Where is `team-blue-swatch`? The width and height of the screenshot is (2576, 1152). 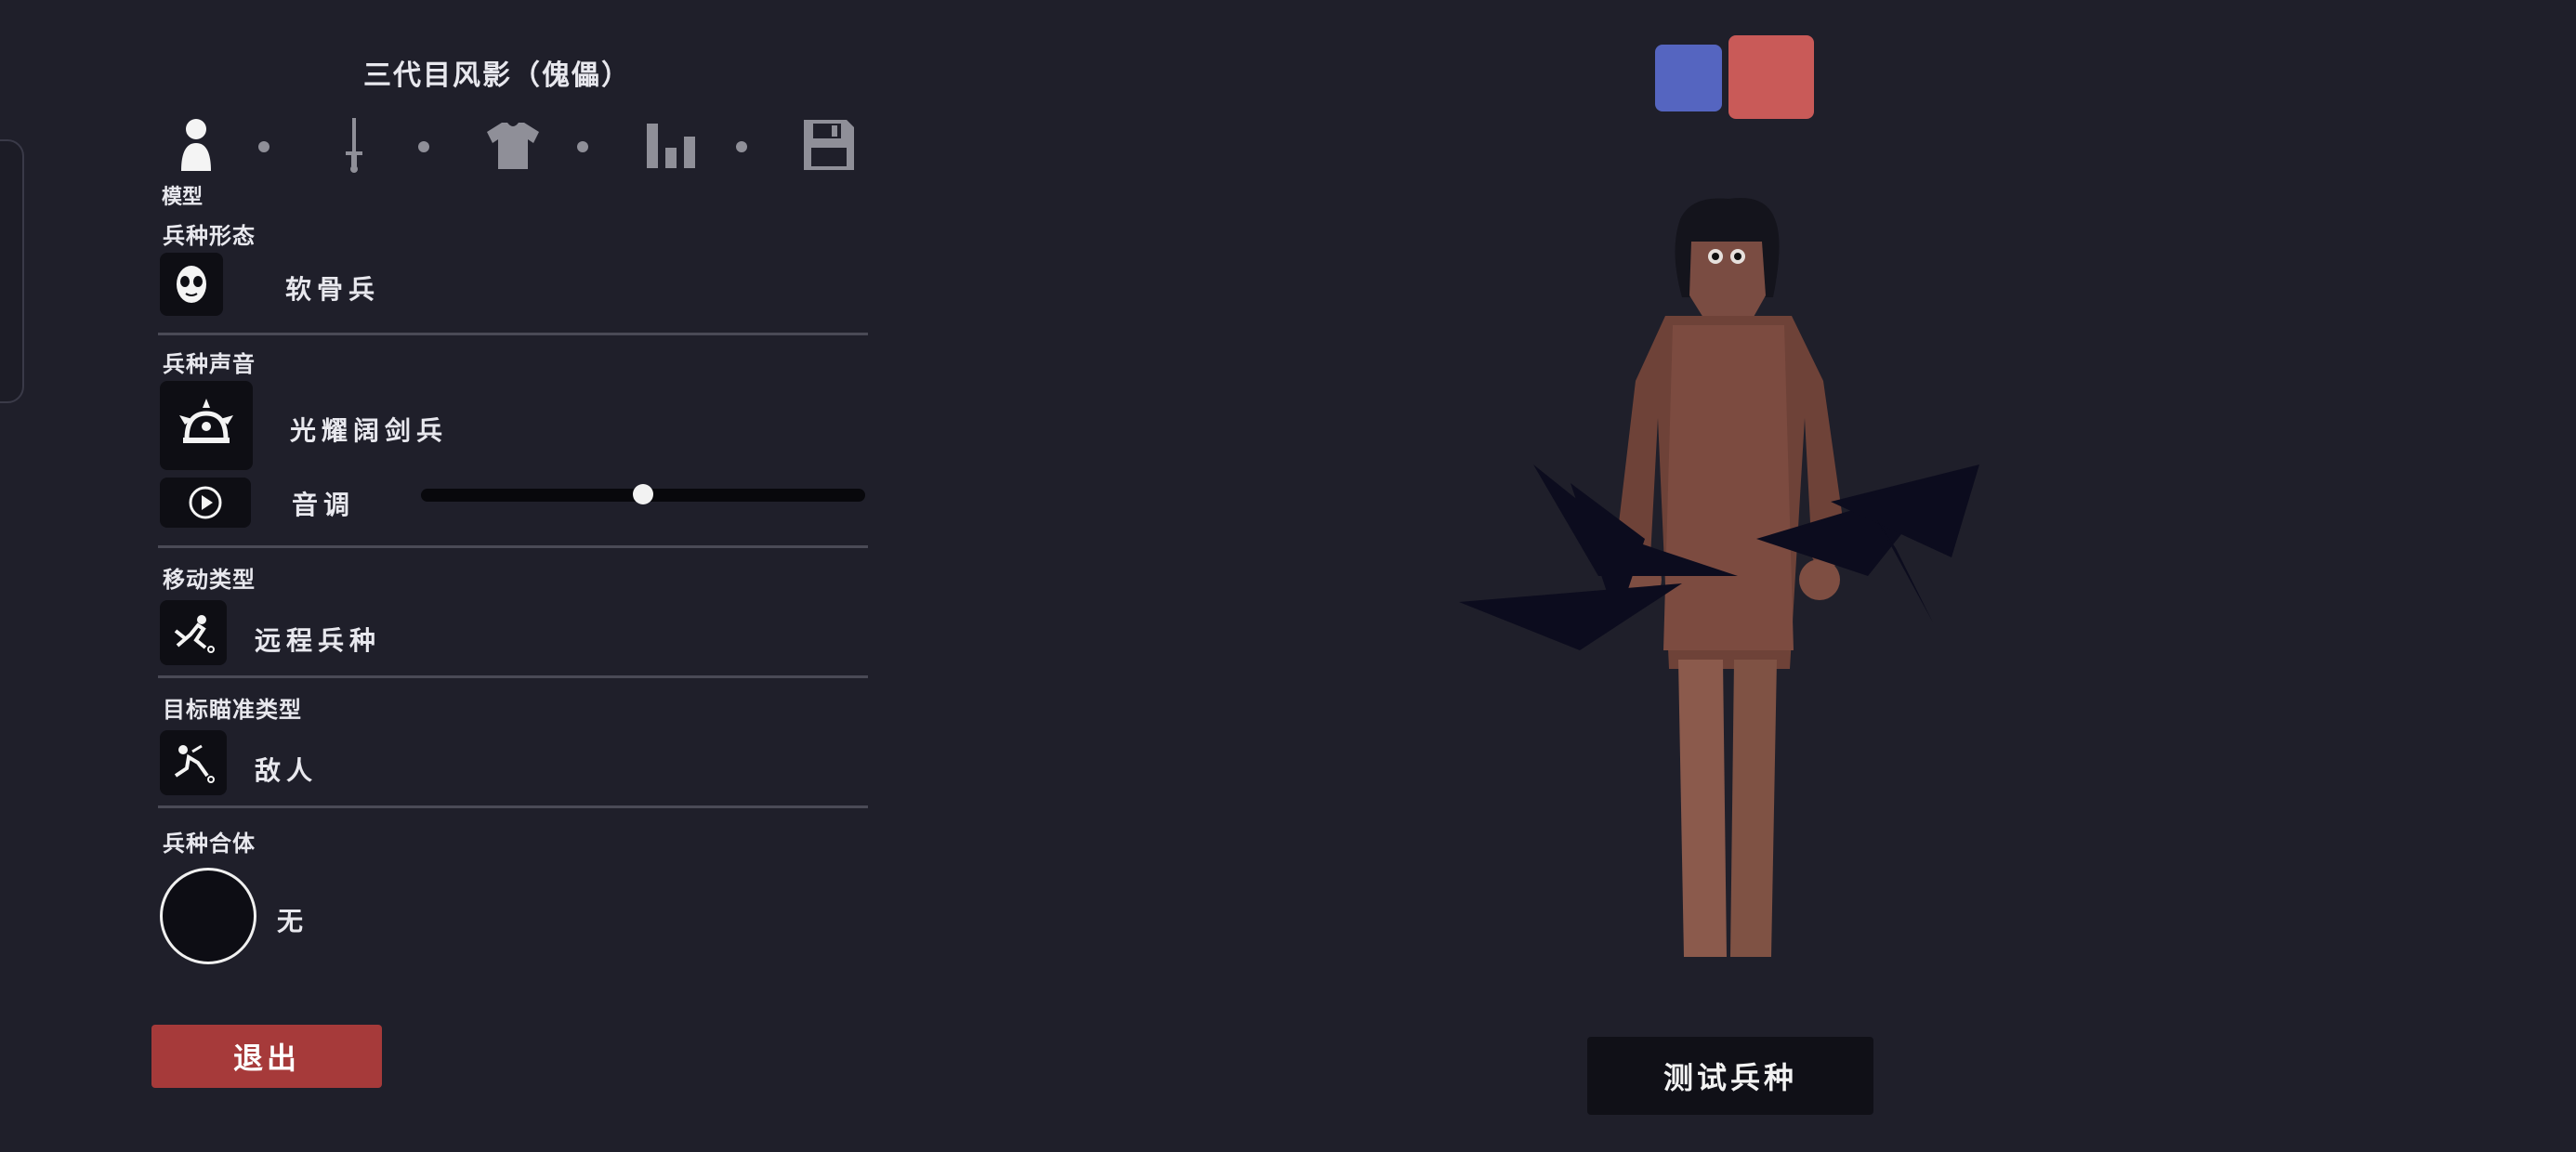
team-blue-swatch is located at coordinates (1688, 78).